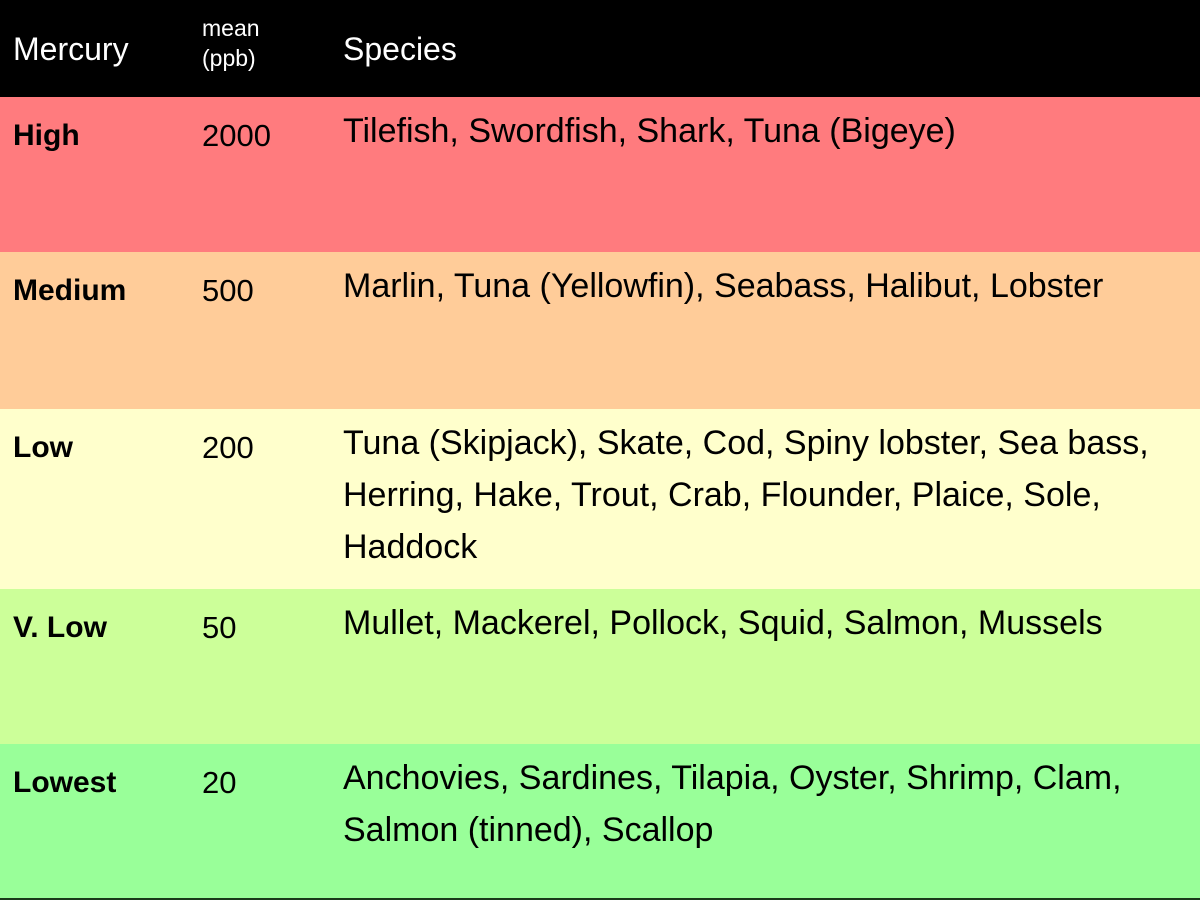 The image size is (1200, 900). Describe the element at coordinates (600, 48) in the screenshot. I see `table-header: Mercury mean (ppb) Species` at that location.